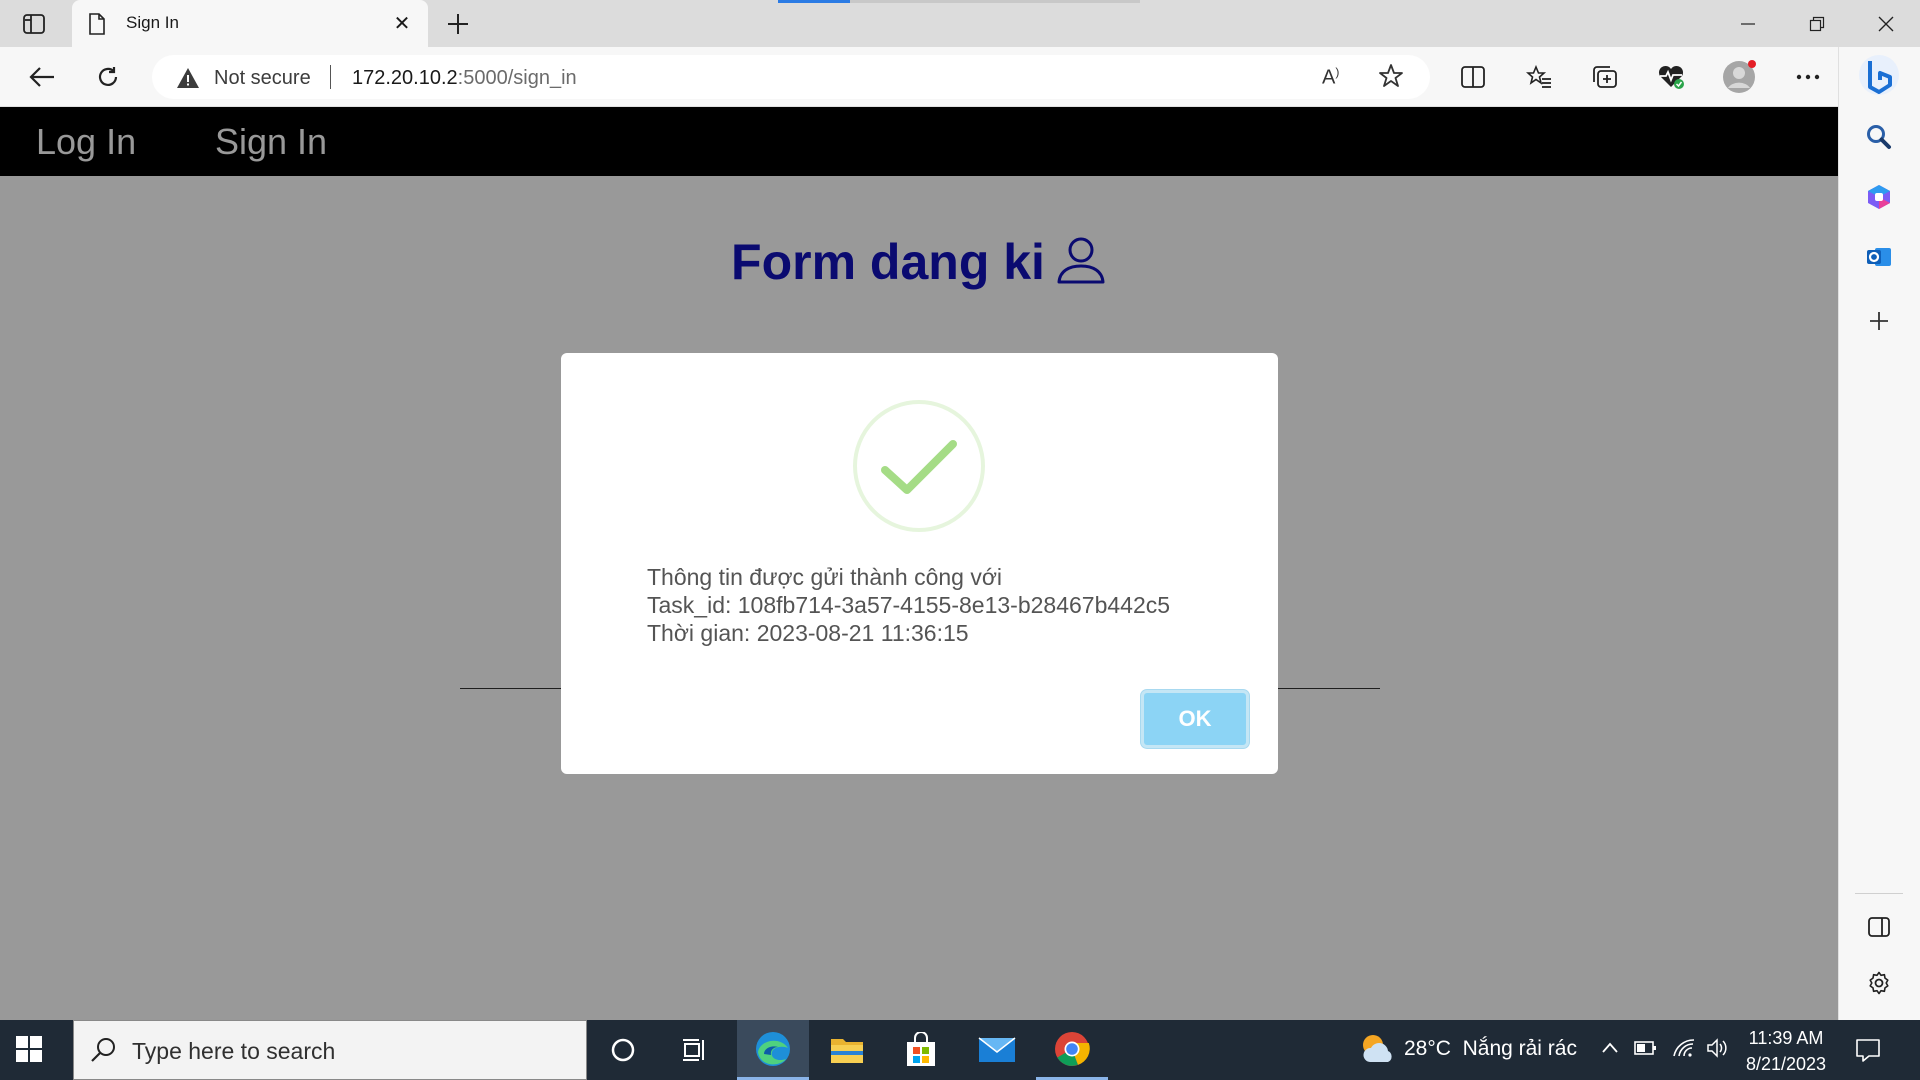  I want to click on browser-toolbar: Not secure 172.20.10.2:5000/sign_in A), so click(960, 77).